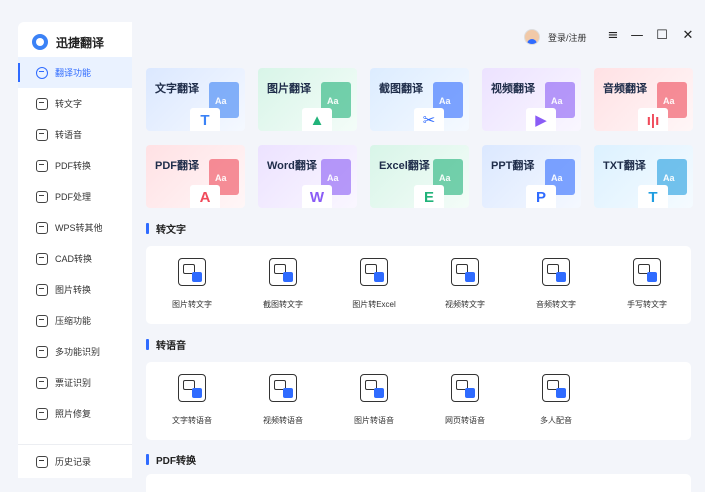 The height and width of the screenshot is (492, 705). Describe the element at coordinates (429, 196) in the screenshot. I see `file-type-icon: E` at that location.